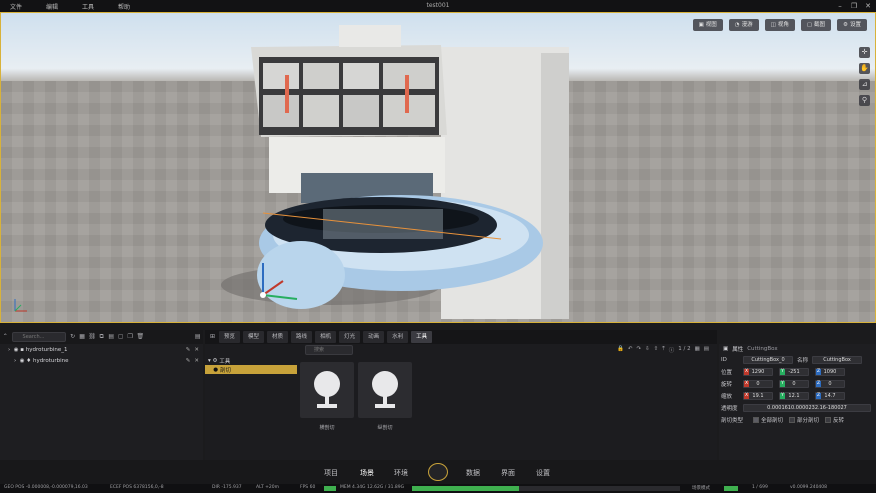  I want to click on camera-icon: ▢, so click(809, 25).